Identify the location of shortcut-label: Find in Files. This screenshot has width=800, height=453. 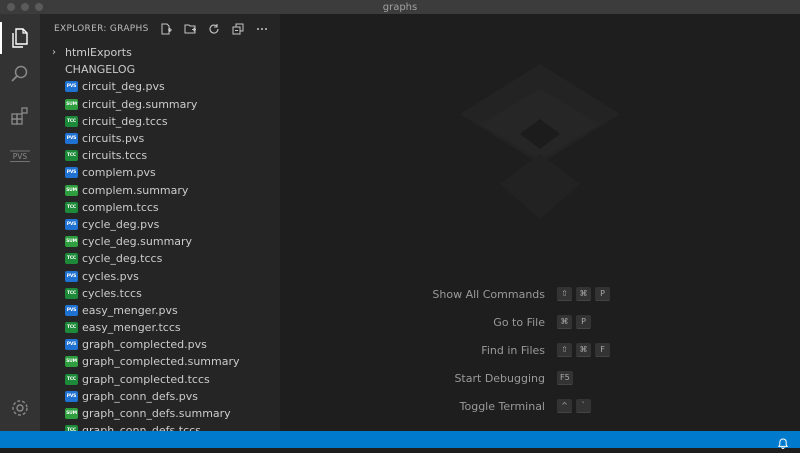
(513, 350).